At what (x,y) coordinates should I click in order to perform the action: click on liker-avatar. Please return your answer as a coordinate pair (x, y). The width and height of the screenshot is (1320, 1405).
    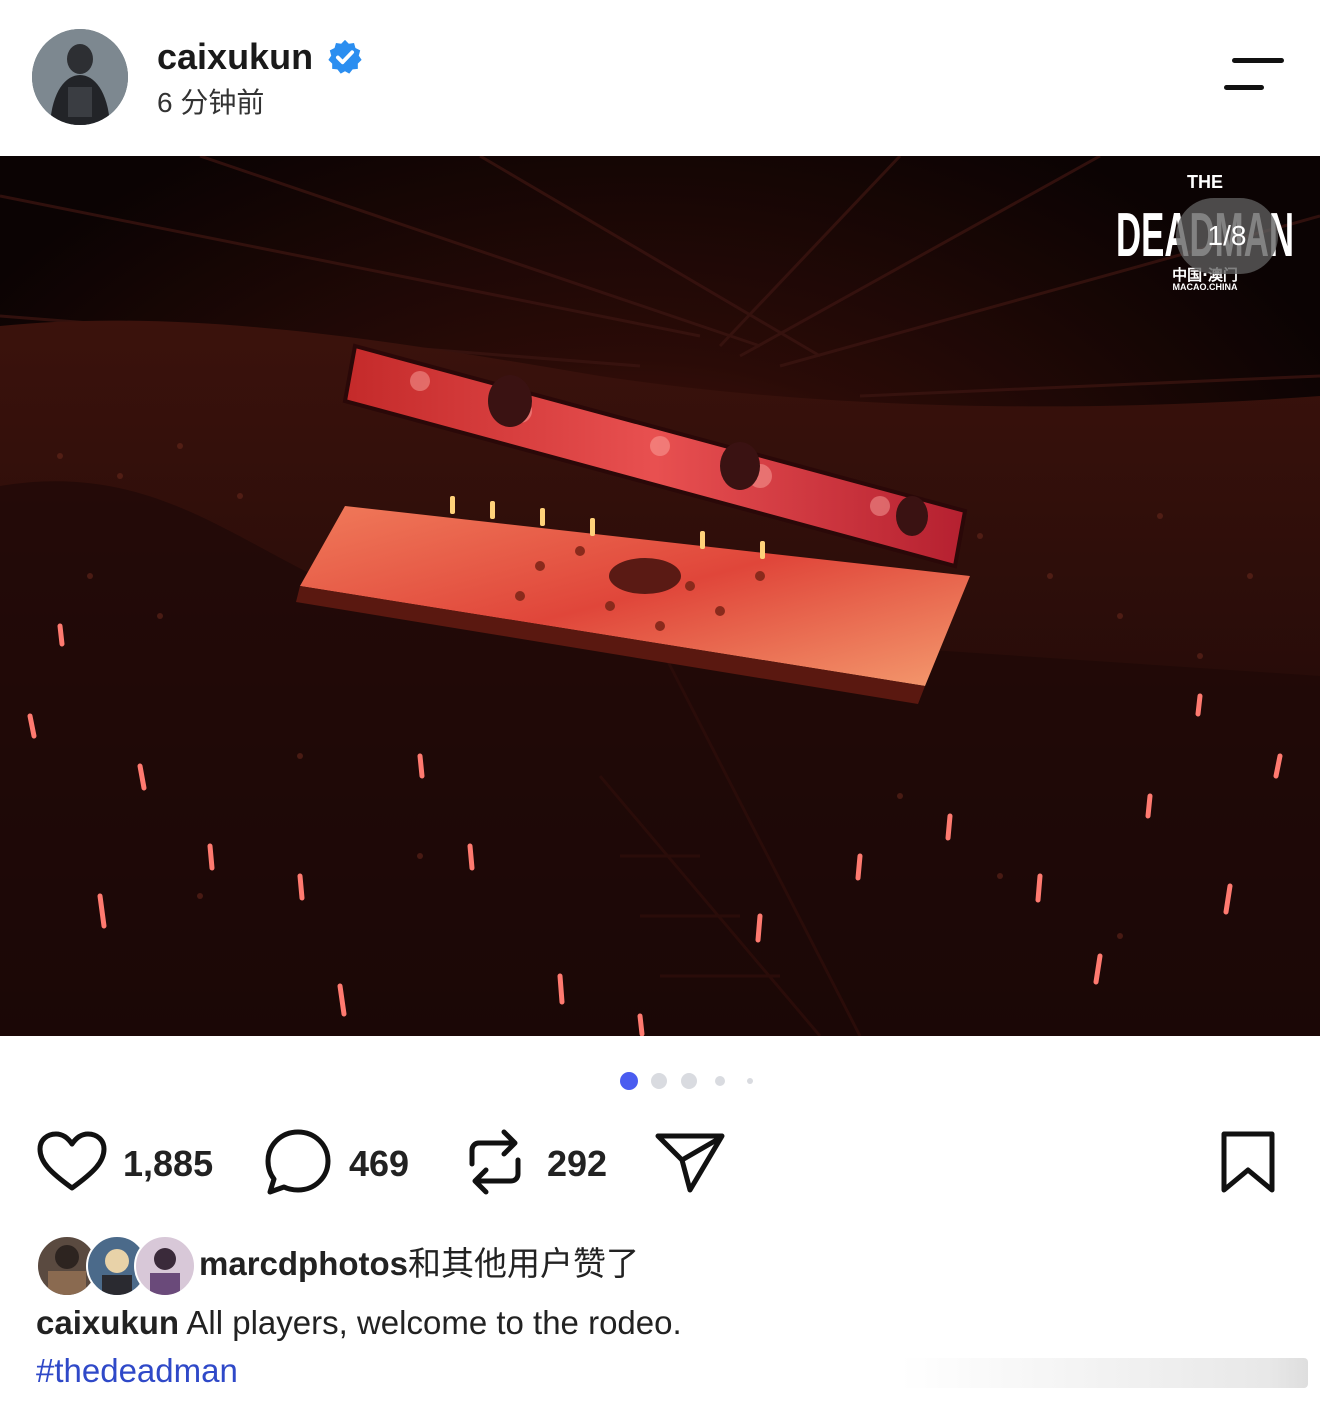
    Looking at the image, I should click on (165, 1266).